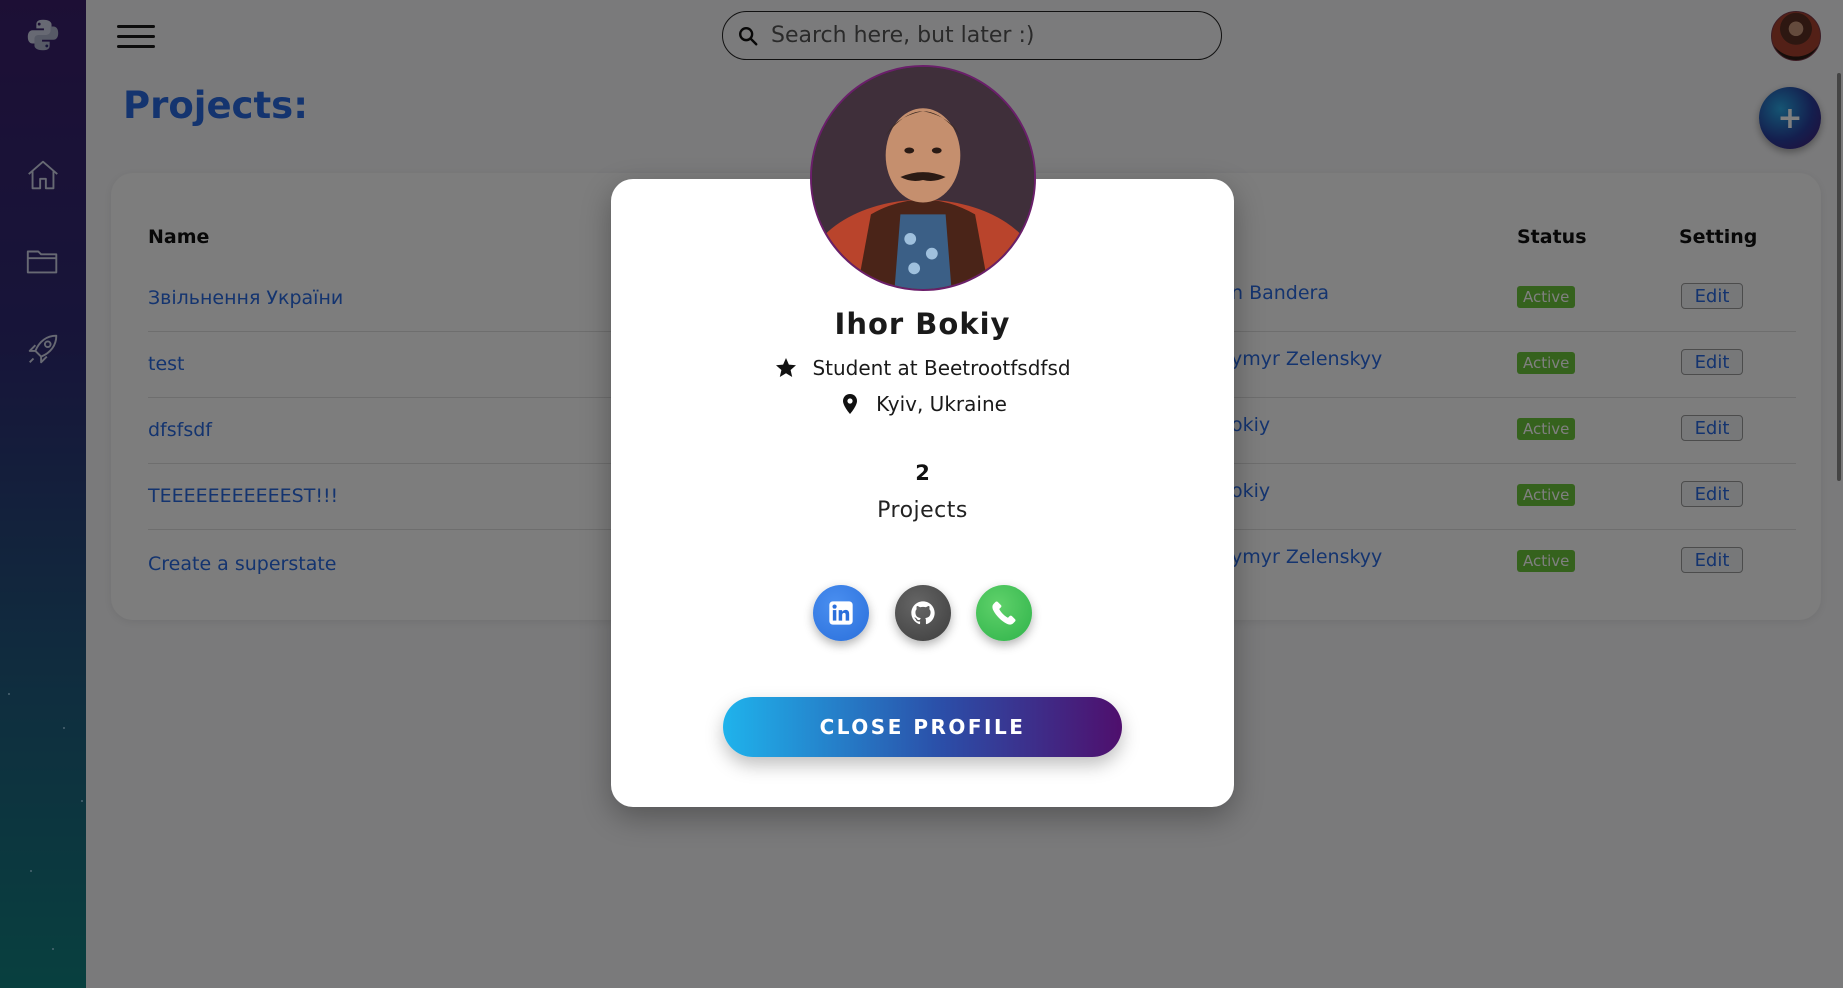 Image resolution: width=1843 pixels, height=988 pixels. I want to click on projects-count: 2, so click(922, 473).